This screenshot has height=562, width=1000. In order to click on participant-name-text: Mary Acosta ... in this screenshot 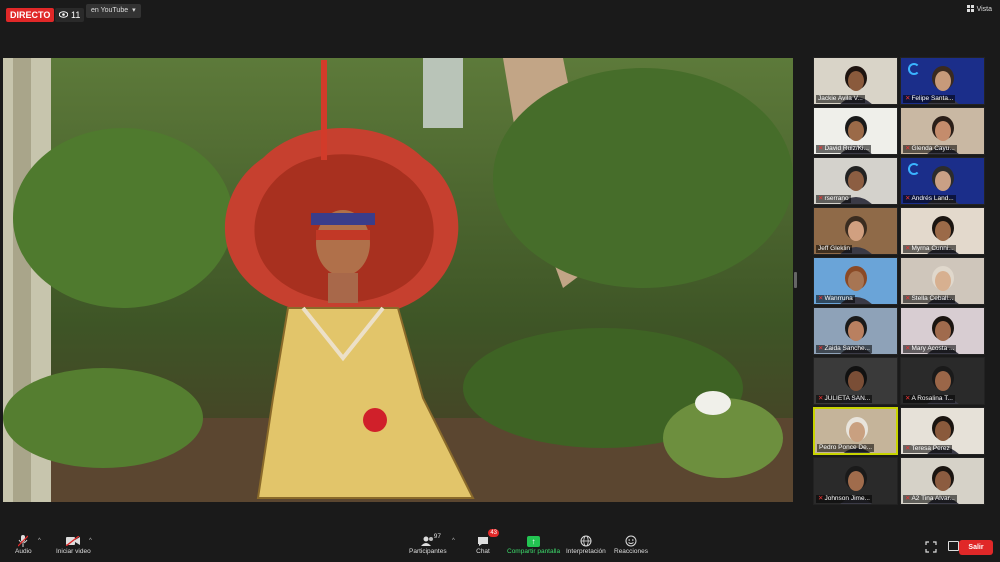, I will do `click(933, 348)`.